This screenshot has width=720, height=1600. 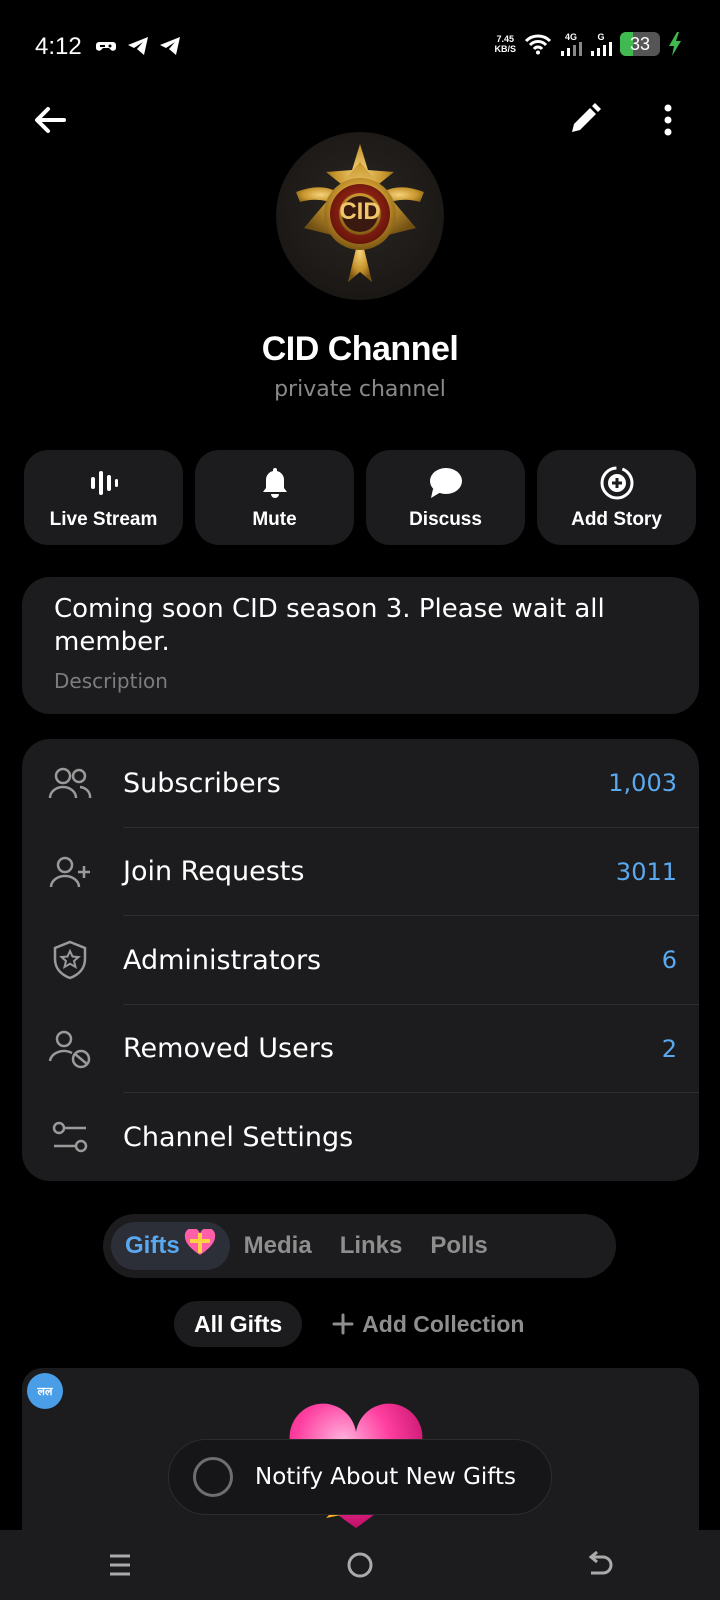 I want to click on system-nav-bar, so click(x=360, y=1565).